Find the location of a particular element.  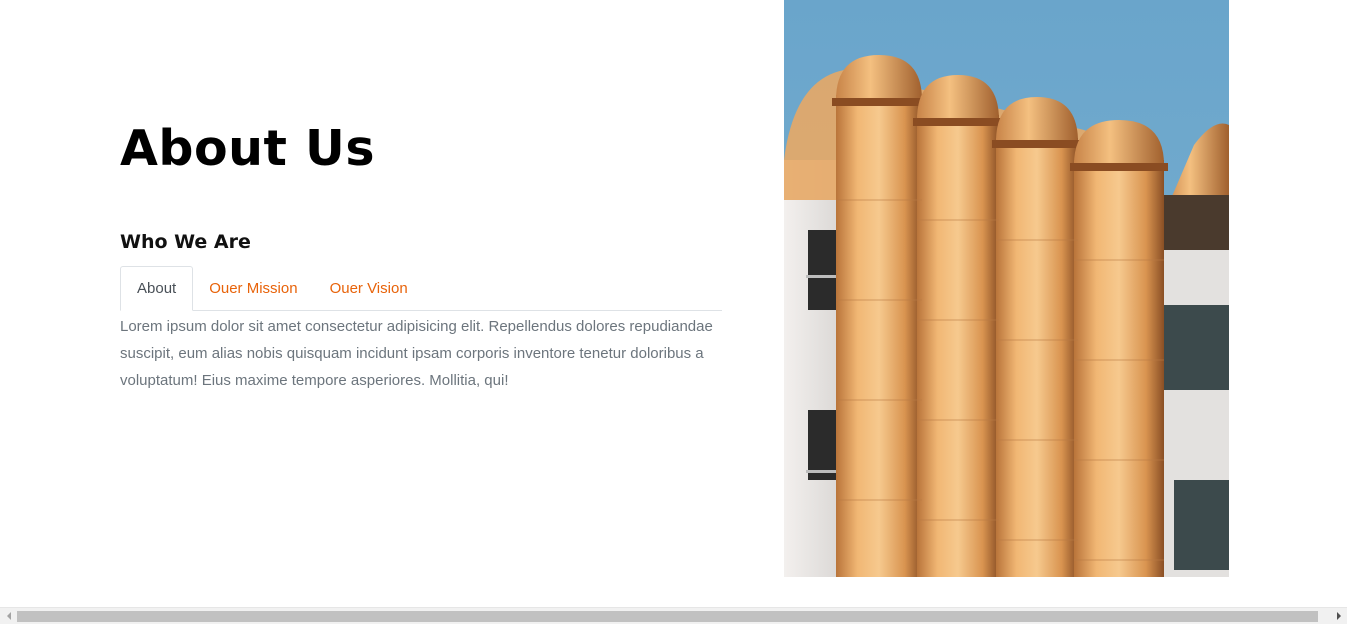

page-title: About Us is located at coordinates (247, 148).